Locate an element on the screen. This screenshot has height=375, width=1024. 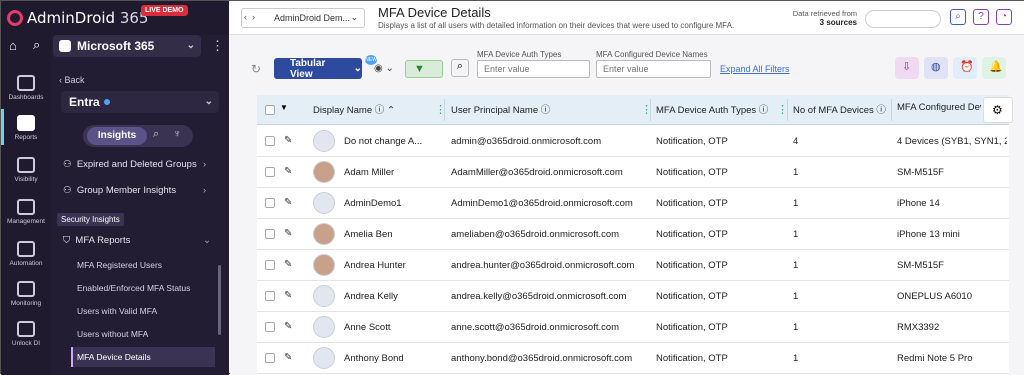
home-icon: ⌂ is located at coordinates (13, 45).